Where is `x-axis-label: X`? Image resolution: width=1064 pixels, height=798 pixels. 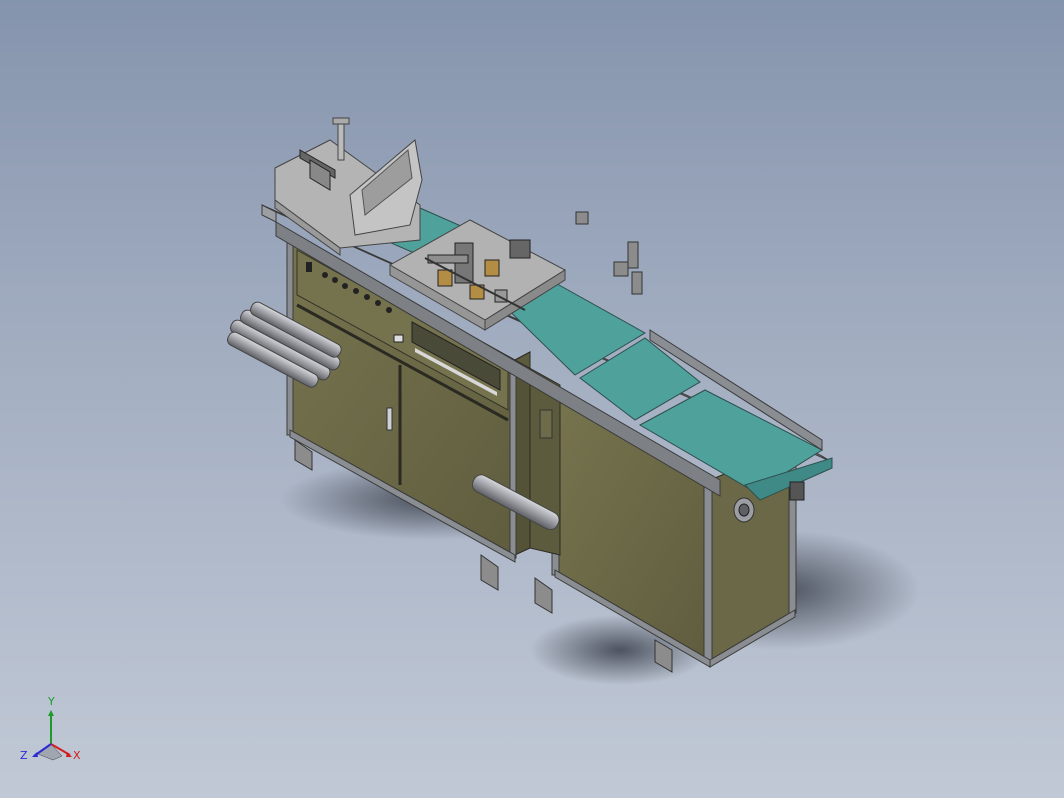
x-axis-label: X is located at coordinates (77, 755).